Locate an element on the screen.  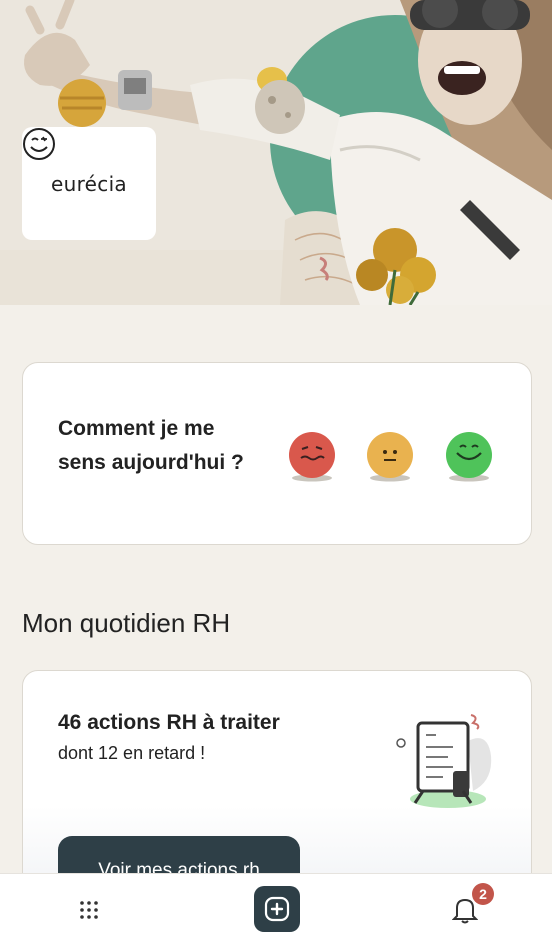
add-button is located at coordinates (277, 909).